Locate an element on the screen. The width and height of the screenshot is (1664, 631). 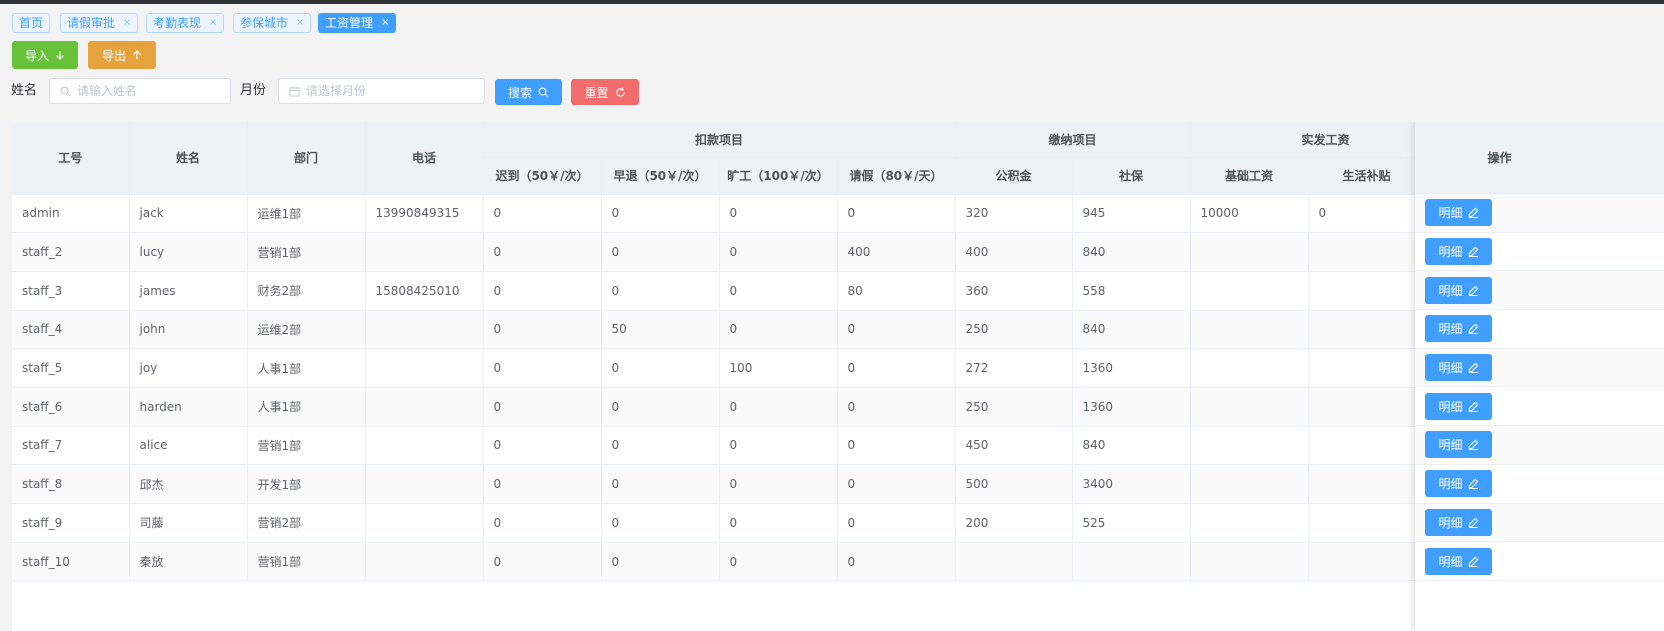
col-header-name: 姓名 is located at coordinates (188, 158).